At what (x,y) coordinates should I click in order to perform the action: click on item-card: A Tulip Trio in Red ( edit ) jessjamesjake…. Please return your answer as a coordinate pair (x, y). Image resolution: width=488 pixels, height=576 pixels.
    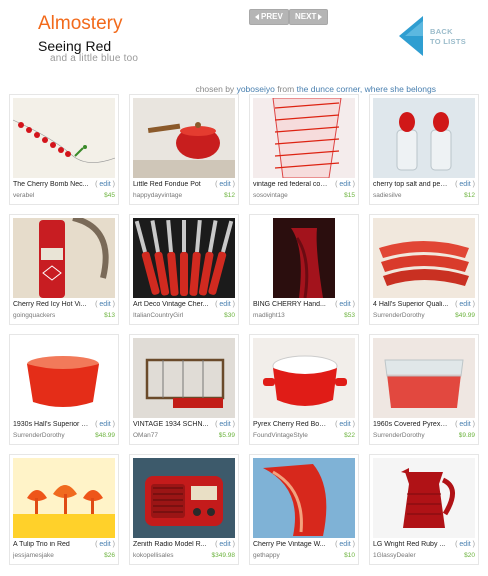
    Looking at the image, I should click on (64, 509).